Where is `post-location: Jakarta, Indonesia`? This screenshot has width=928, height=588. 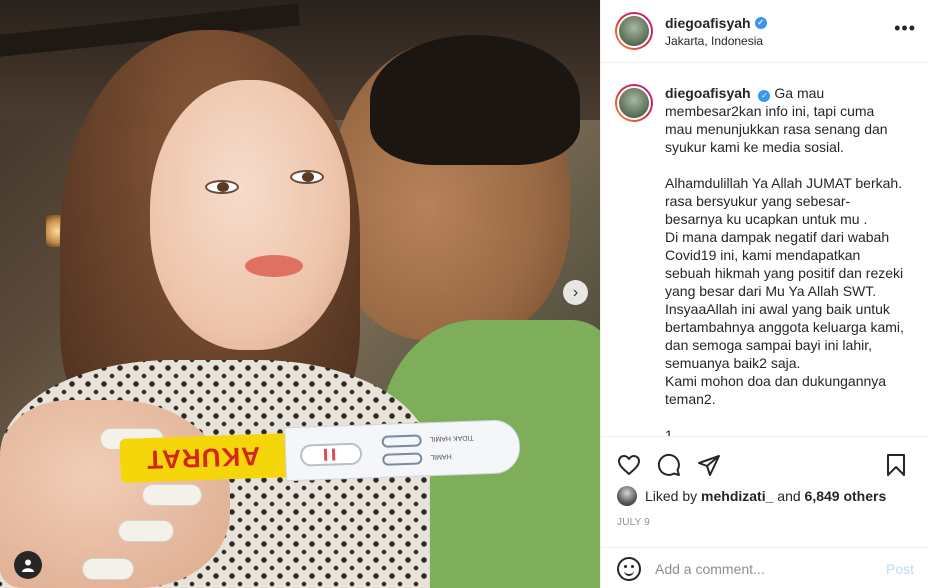
post-location: Jakarta, Indonesia is located at coordinates (716, 41).